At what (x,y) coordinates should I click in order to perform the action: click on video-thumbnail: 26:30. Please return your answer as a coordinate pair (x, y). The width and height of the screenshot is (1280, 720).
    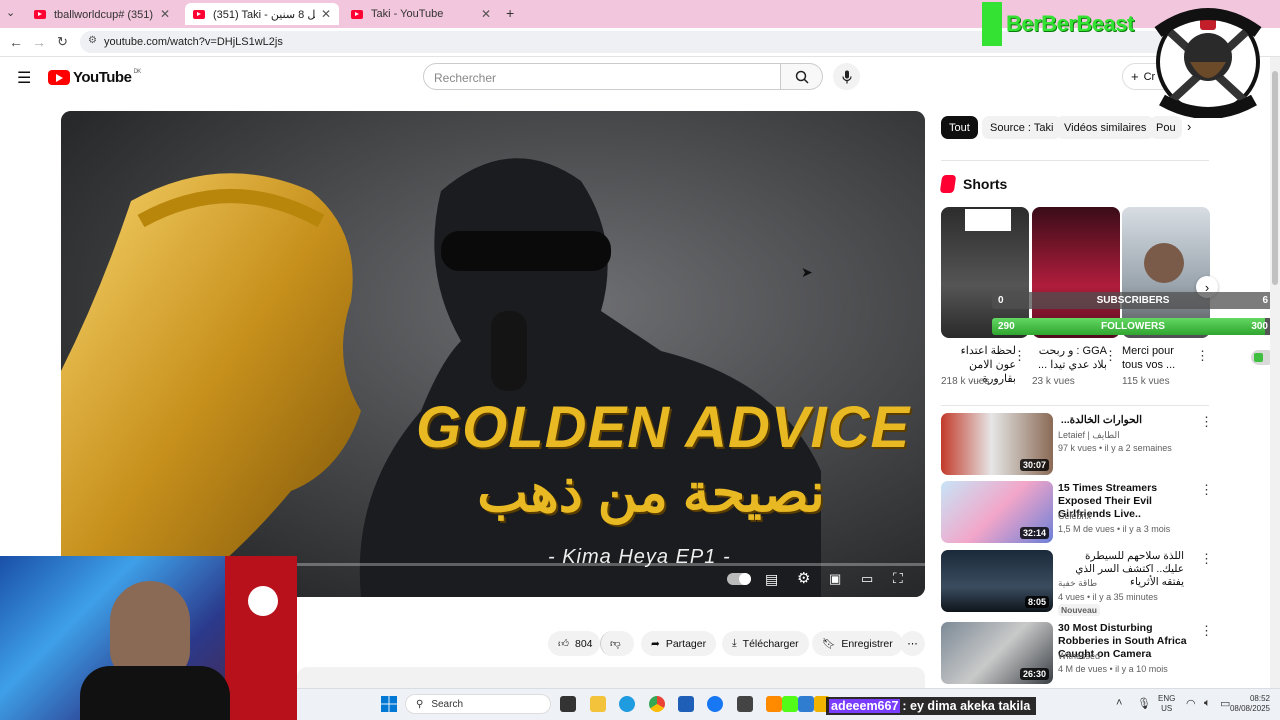
    Looking at the image, I should click on (997, 653).